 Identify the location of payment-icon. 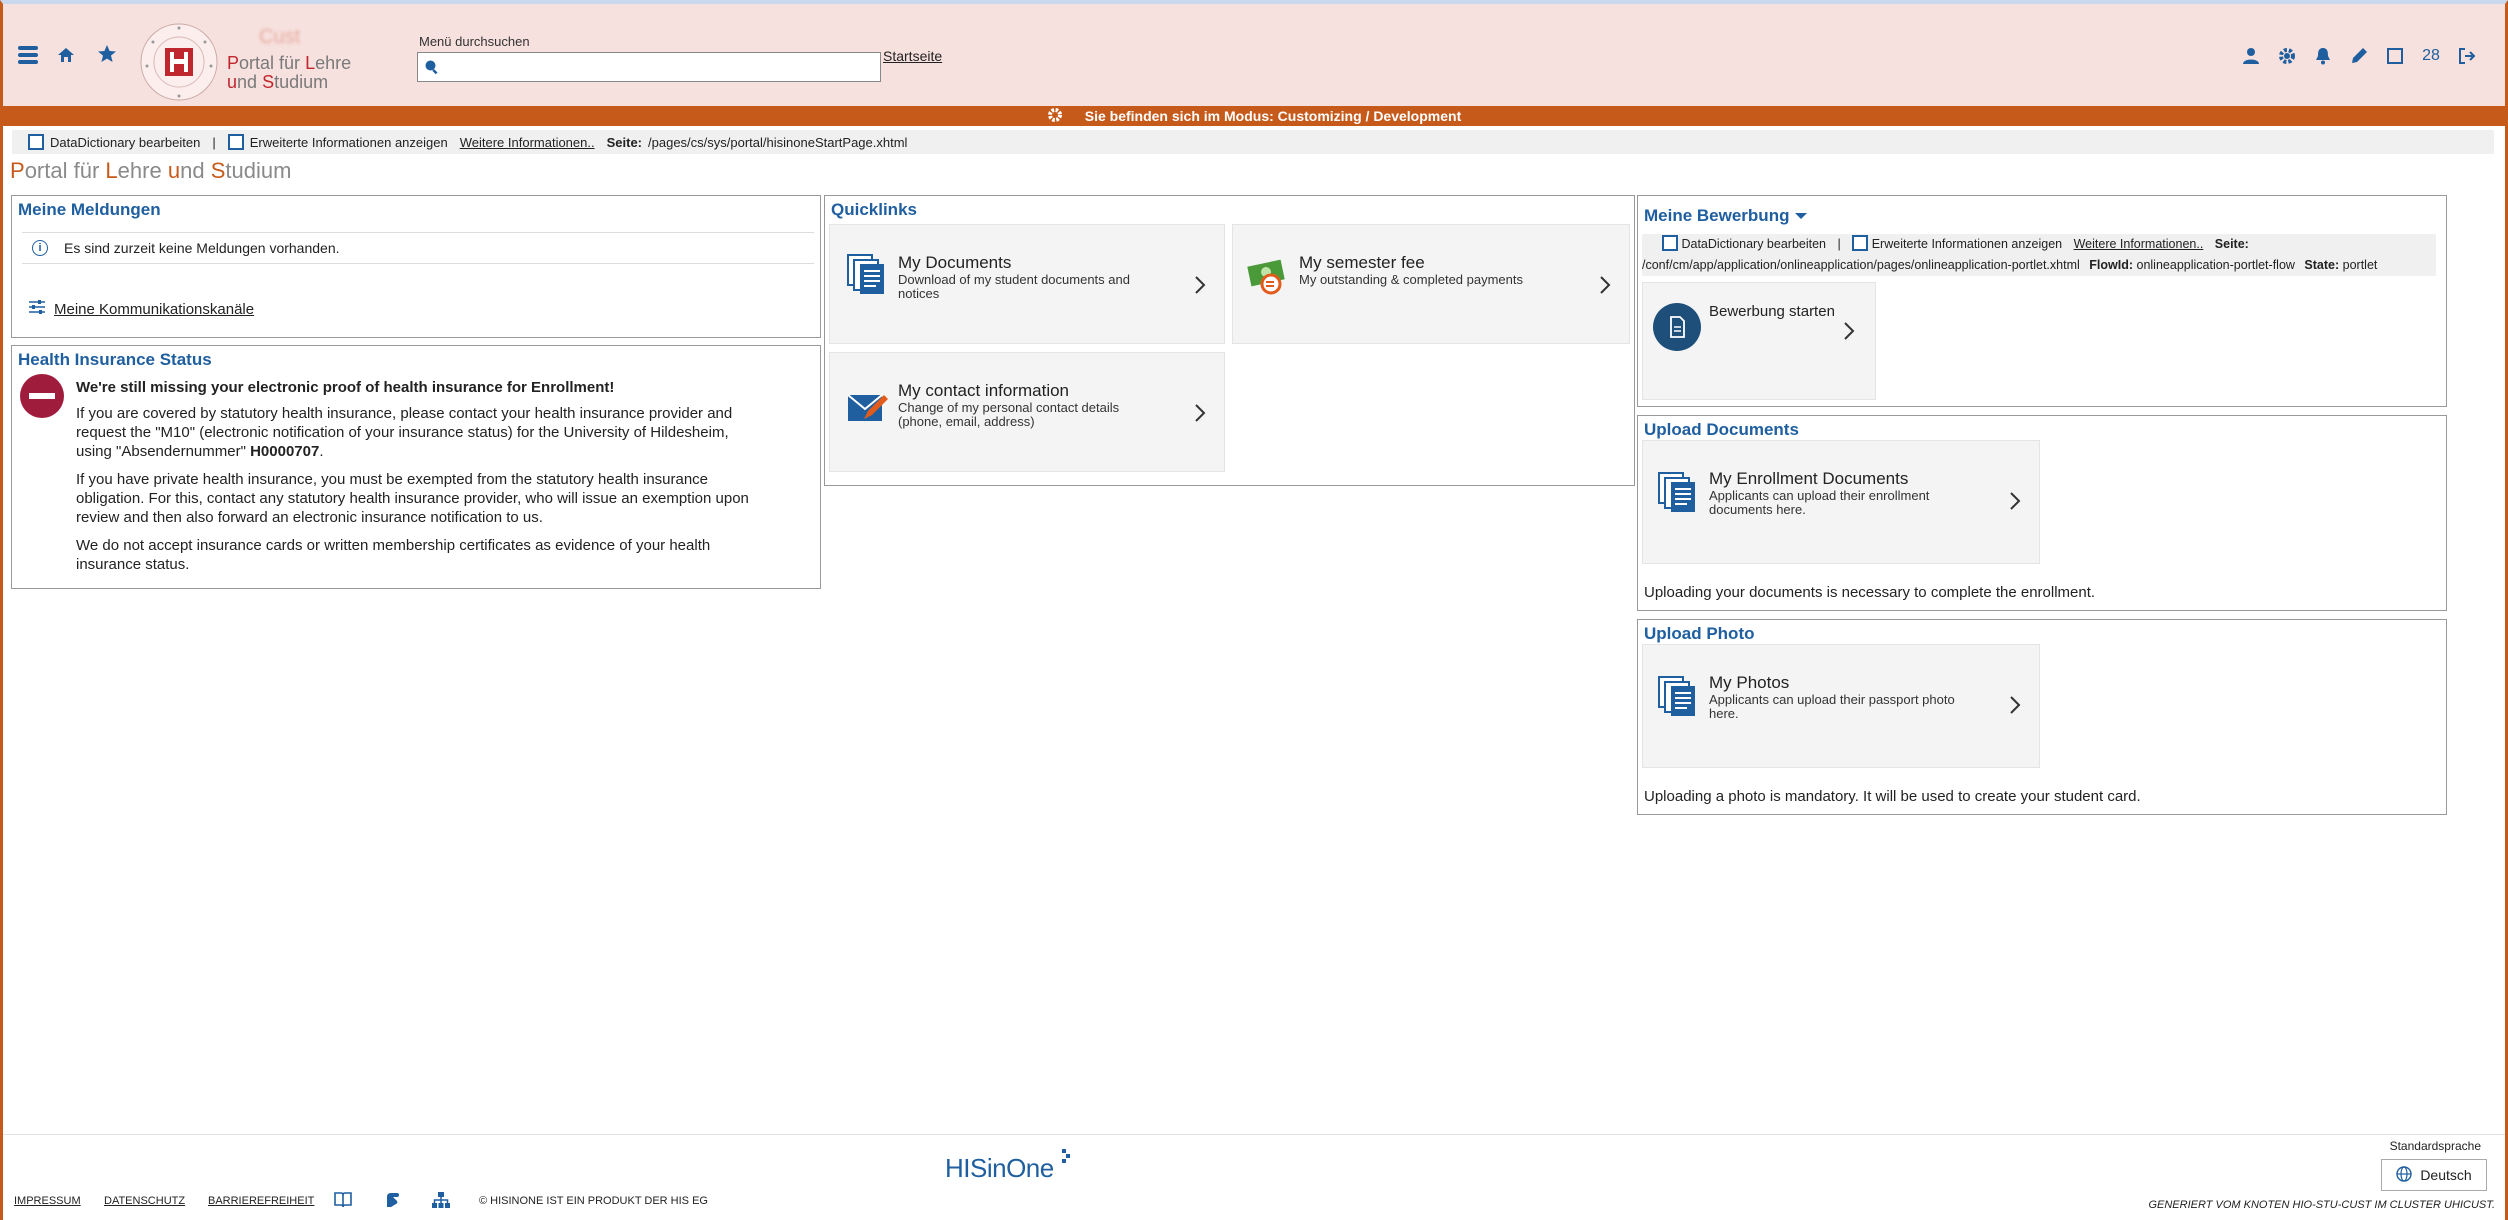
(1269, 277).